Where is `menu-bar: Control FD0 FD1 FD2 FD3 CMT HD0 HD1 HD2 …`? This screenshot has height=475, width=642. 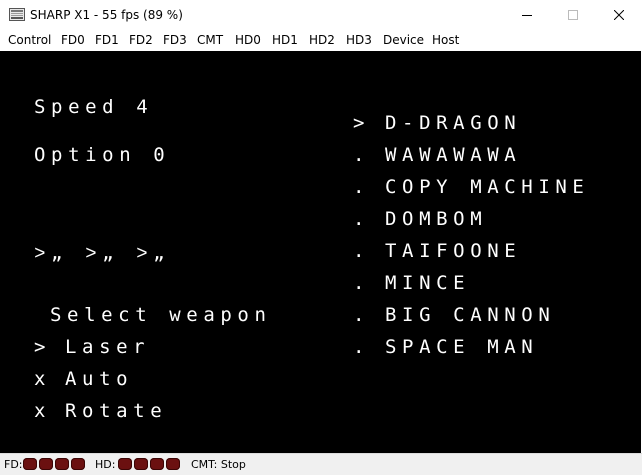
menu-bar: Control FD0 FD1 FD2 FD3 CMT HD0 HD1 HD2 … is located at coordinates (321, 40).